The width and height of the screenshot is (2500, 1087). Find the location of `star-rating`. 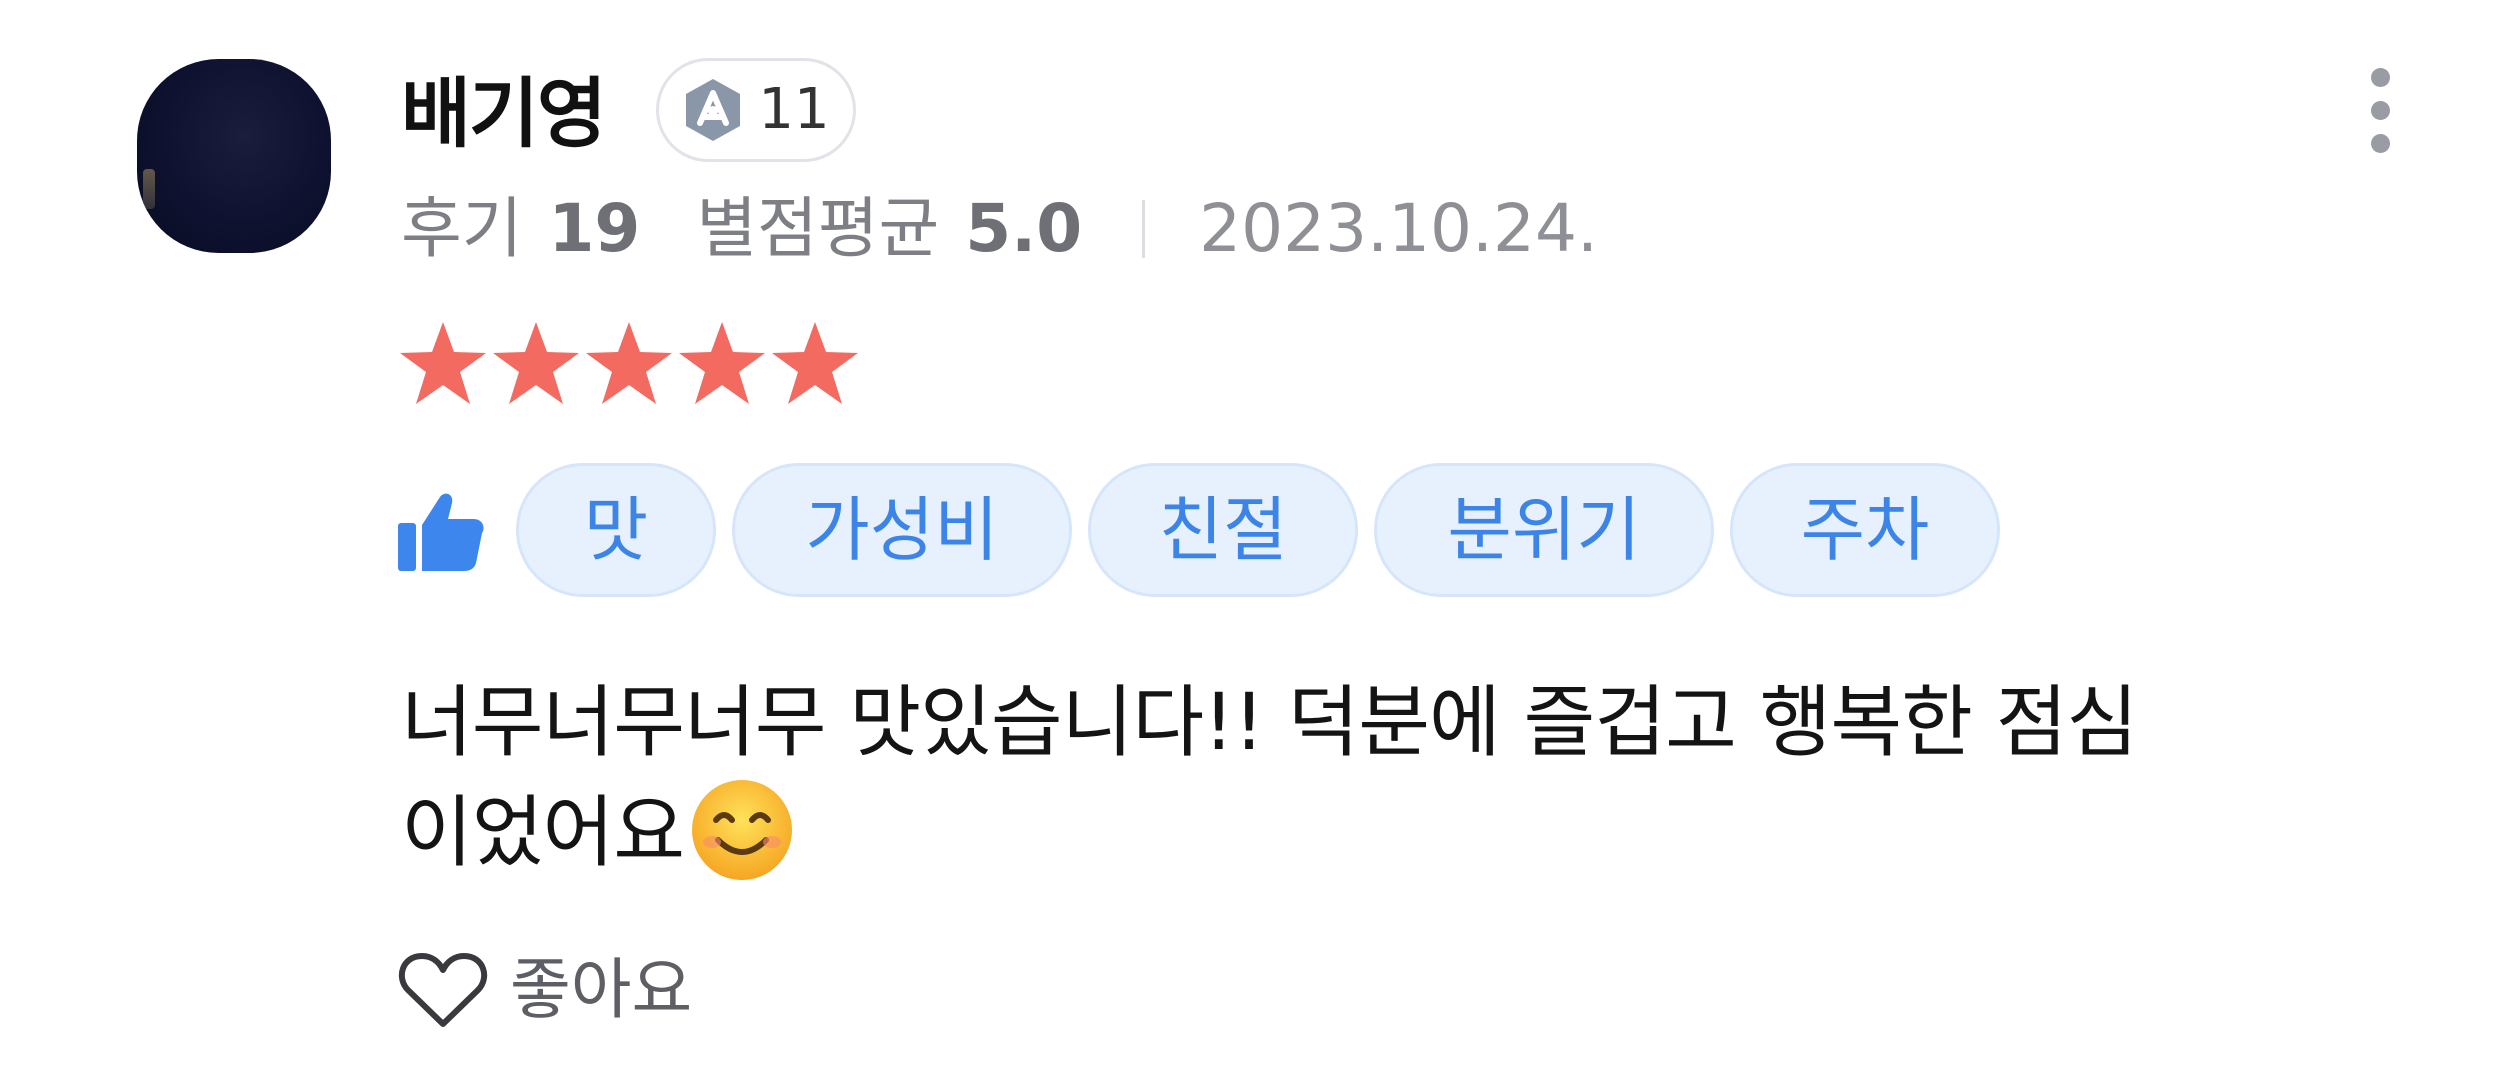

star-rating is located at coordinates (629, 363).